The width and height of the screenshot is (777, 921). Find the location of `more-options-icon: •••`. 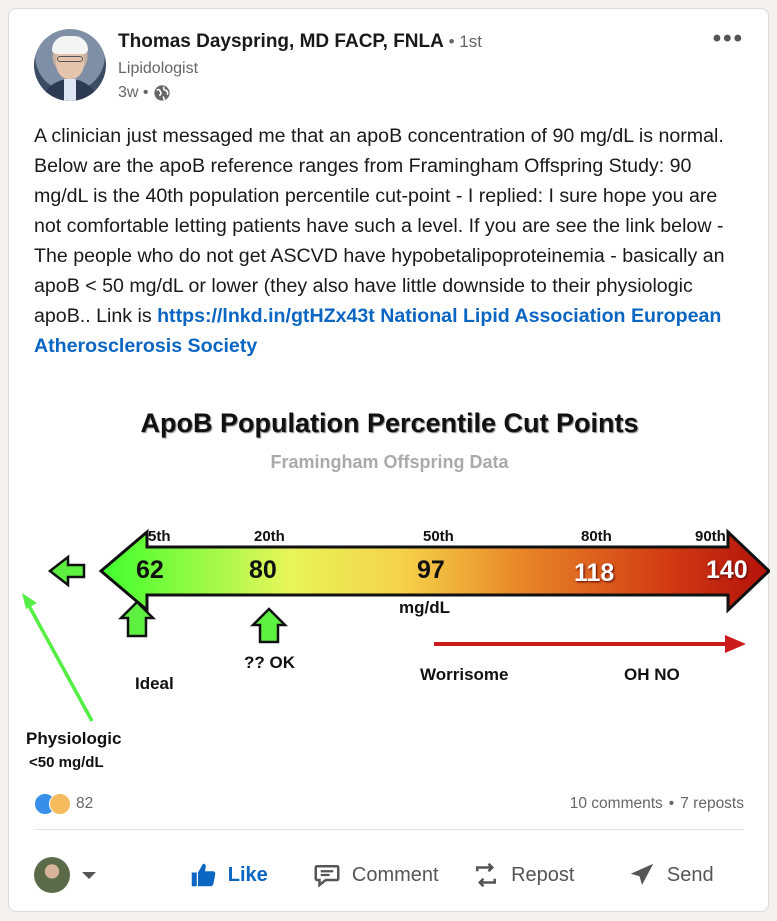

more-options-icon: ••• is located at coordinates (728, 39).